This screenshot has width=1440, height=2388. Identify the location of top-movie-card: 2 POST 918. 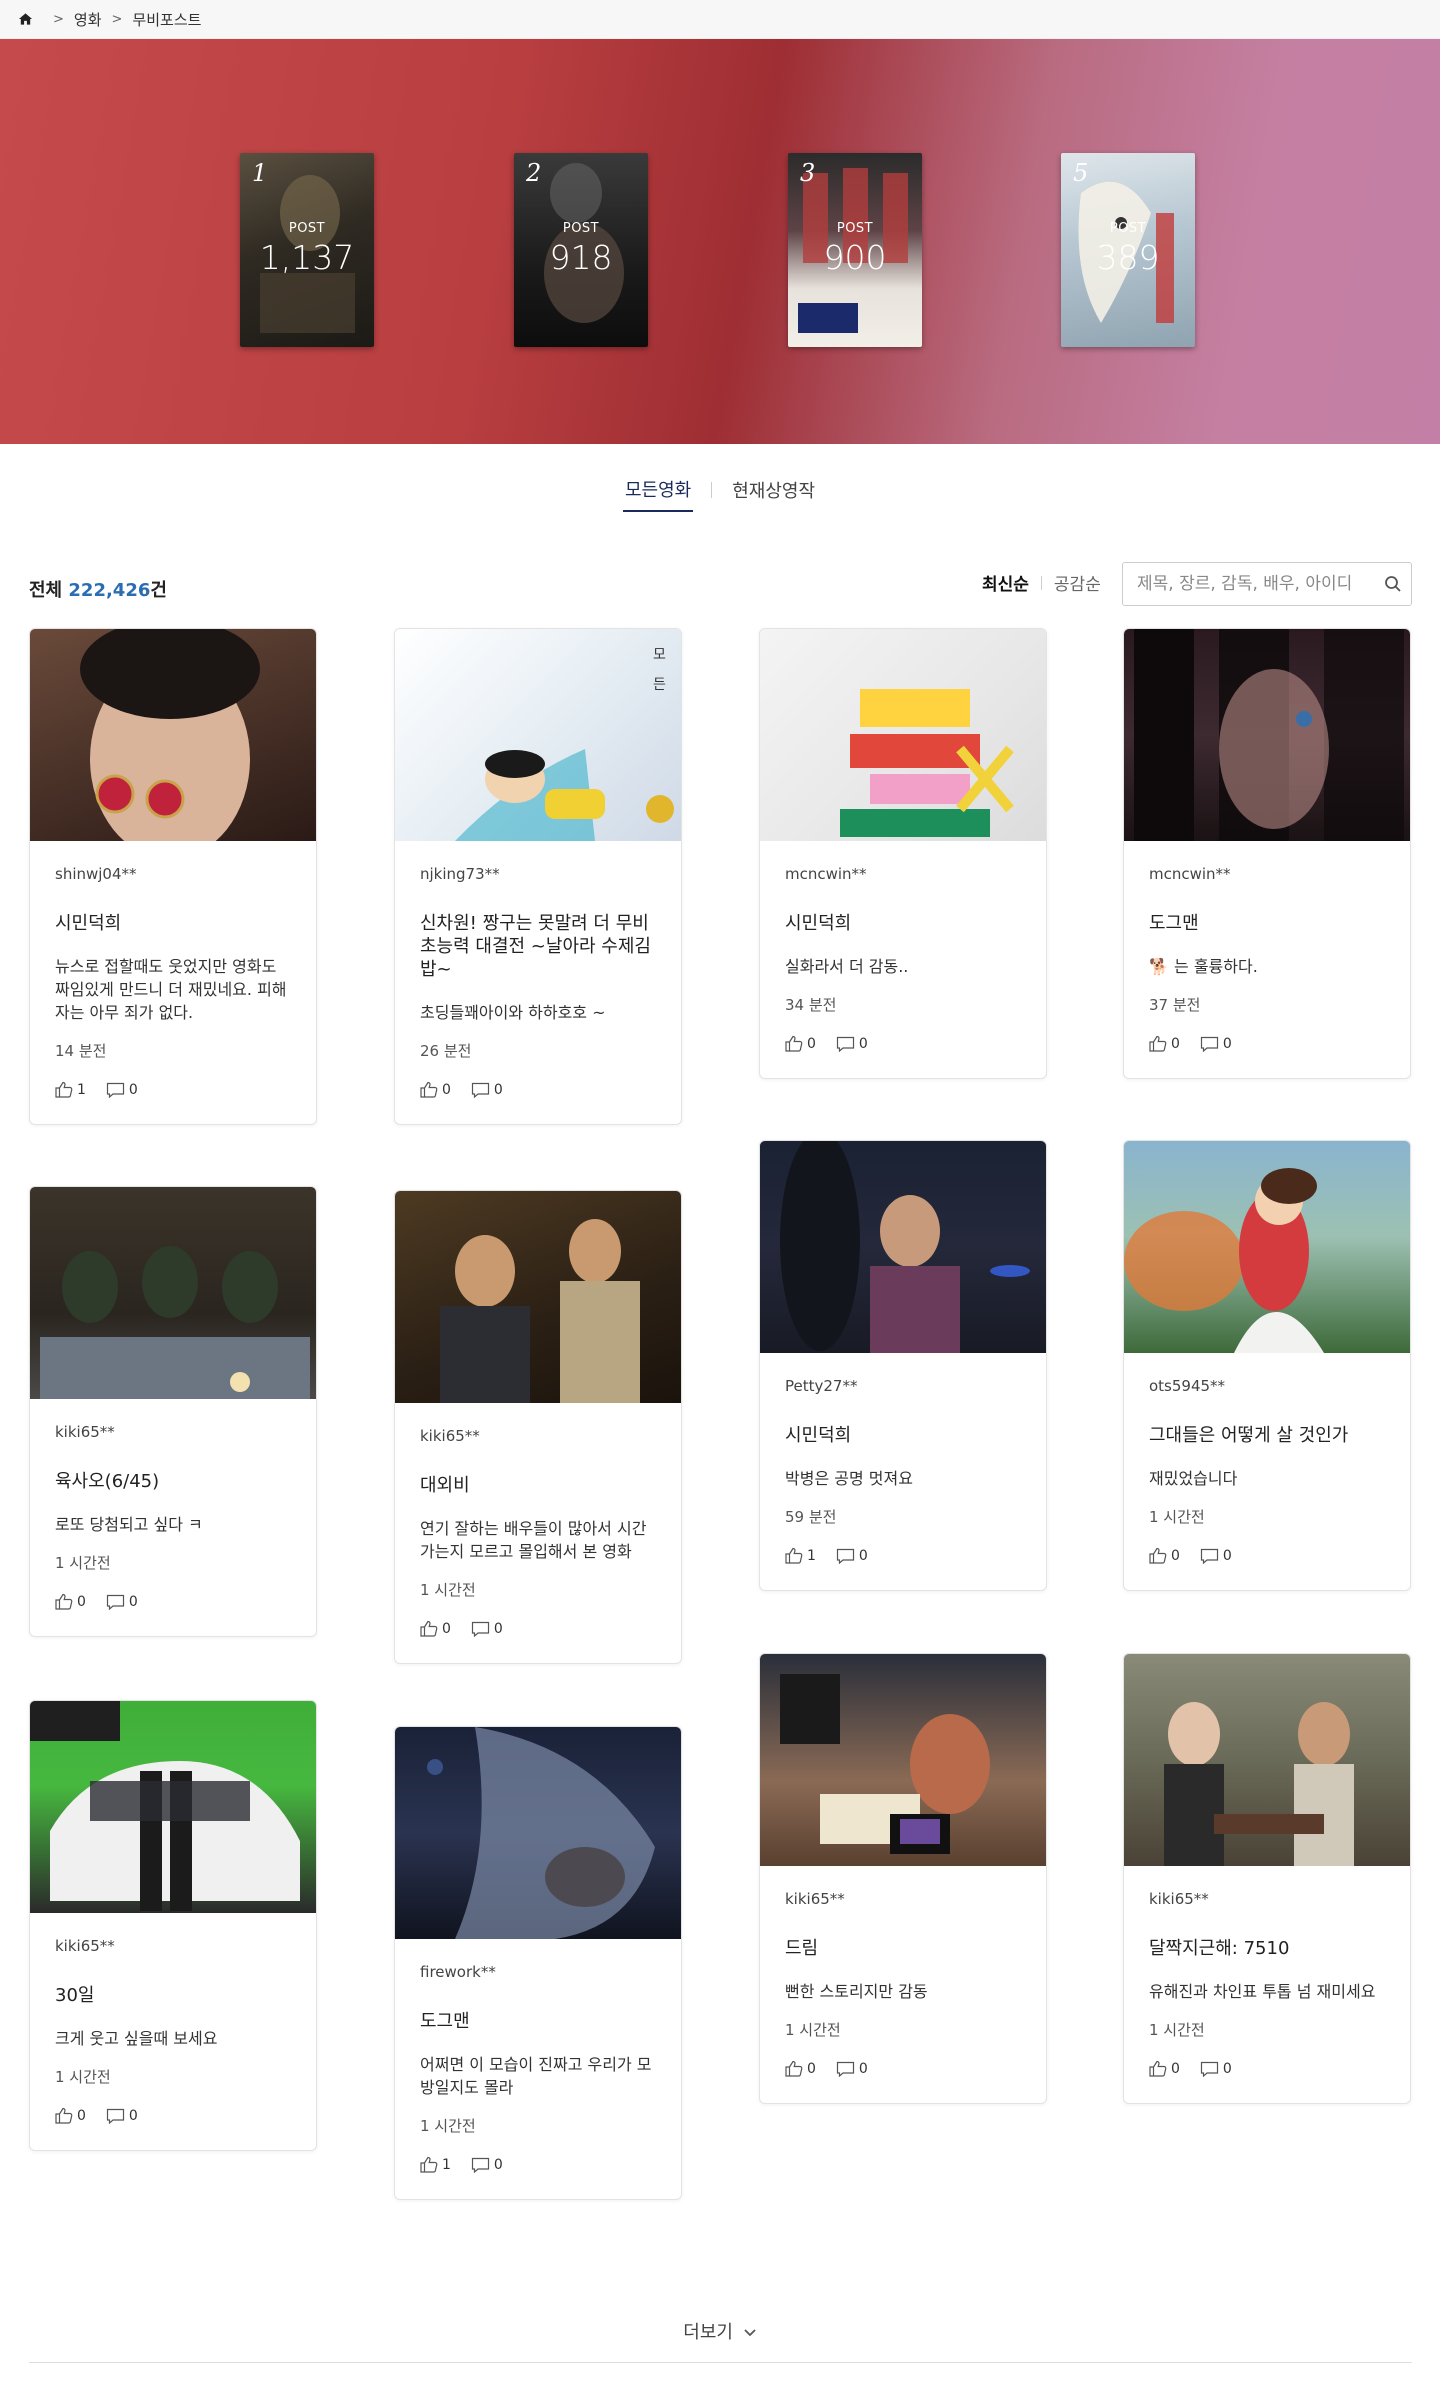
(581, 250).